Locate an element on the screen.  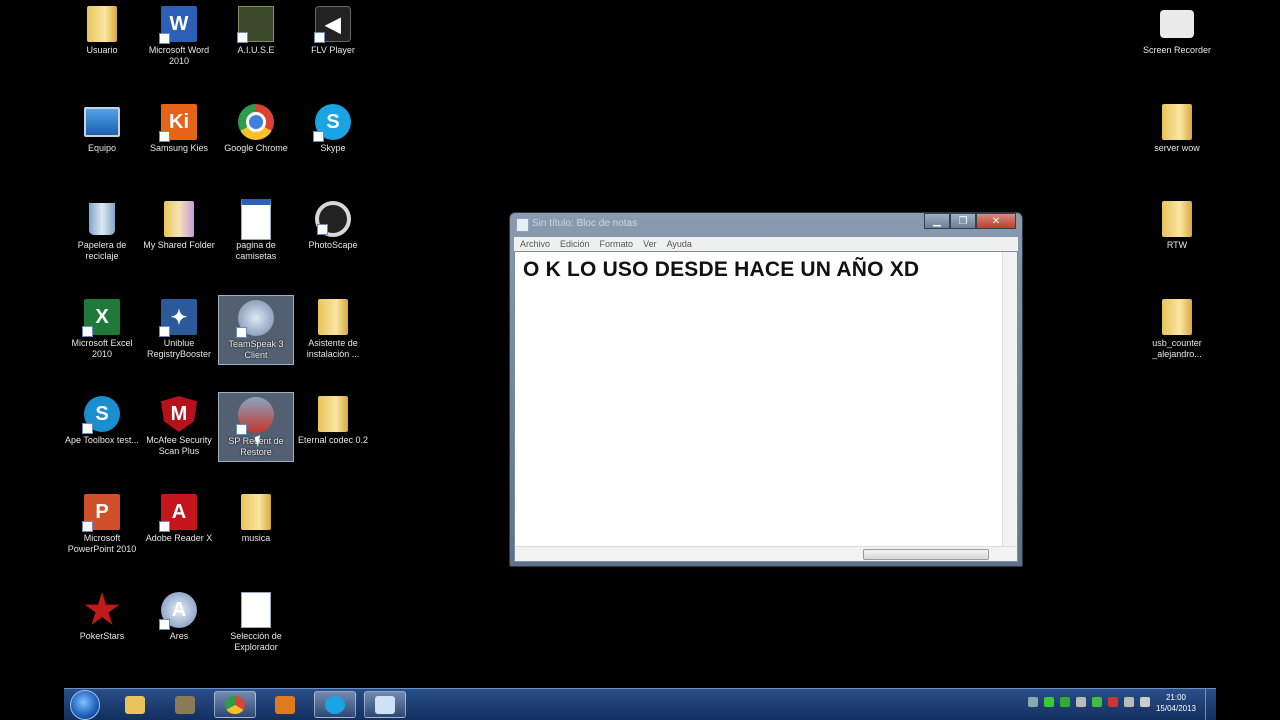
chrome-icon is located at coordinates (235, 704).